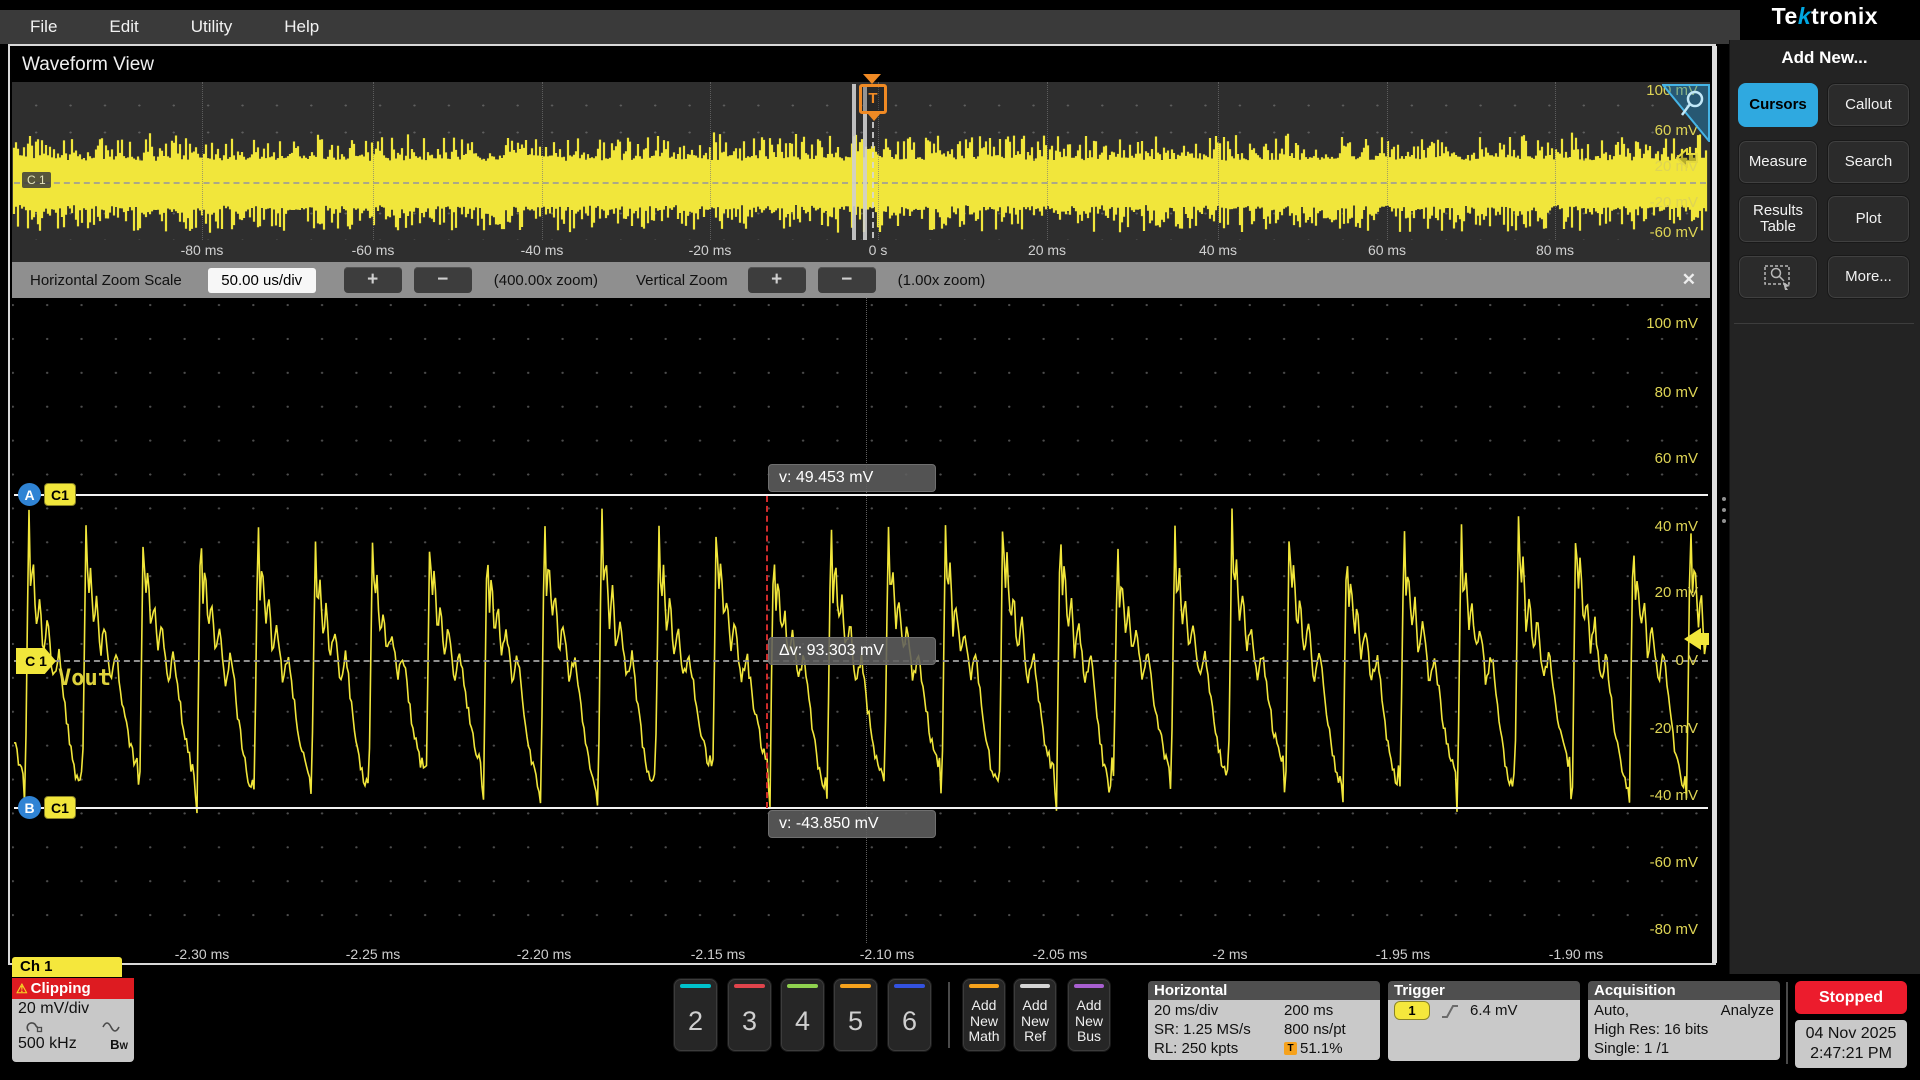 The image size is (1920, 1080). Describe the element at coordinates (73, 1030) in the screenshot. I see `ch1-badge-body: 20 mV/div 500 kHz BW` at that location.